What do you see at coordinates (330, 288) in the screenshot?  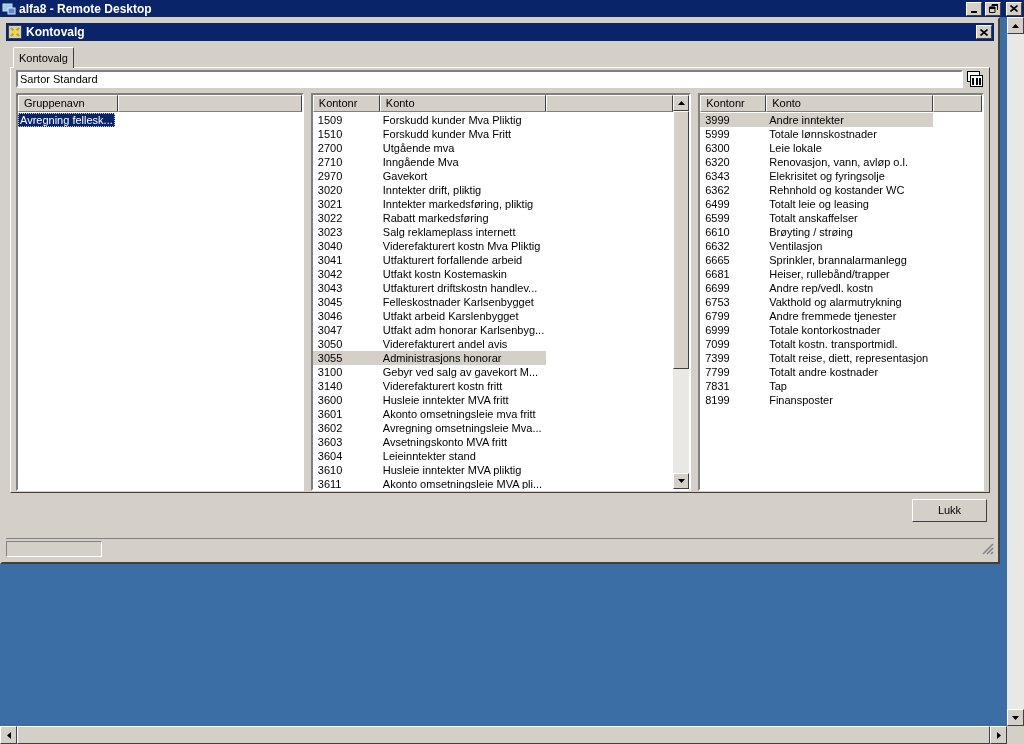 I see `table-cell-text: 3043` at bounding box center [330, 288].